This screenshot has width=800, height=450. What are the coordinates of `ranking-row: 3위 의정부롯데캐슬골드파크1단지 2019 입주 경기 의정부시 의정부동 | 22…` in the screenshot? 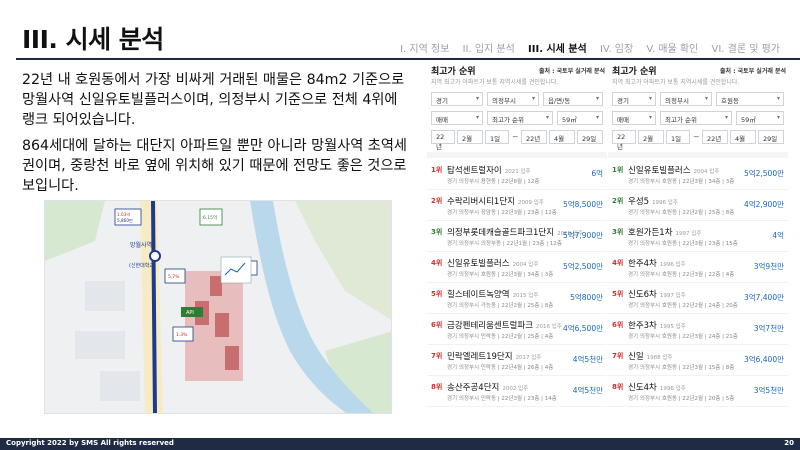 It's located at (517, 237).